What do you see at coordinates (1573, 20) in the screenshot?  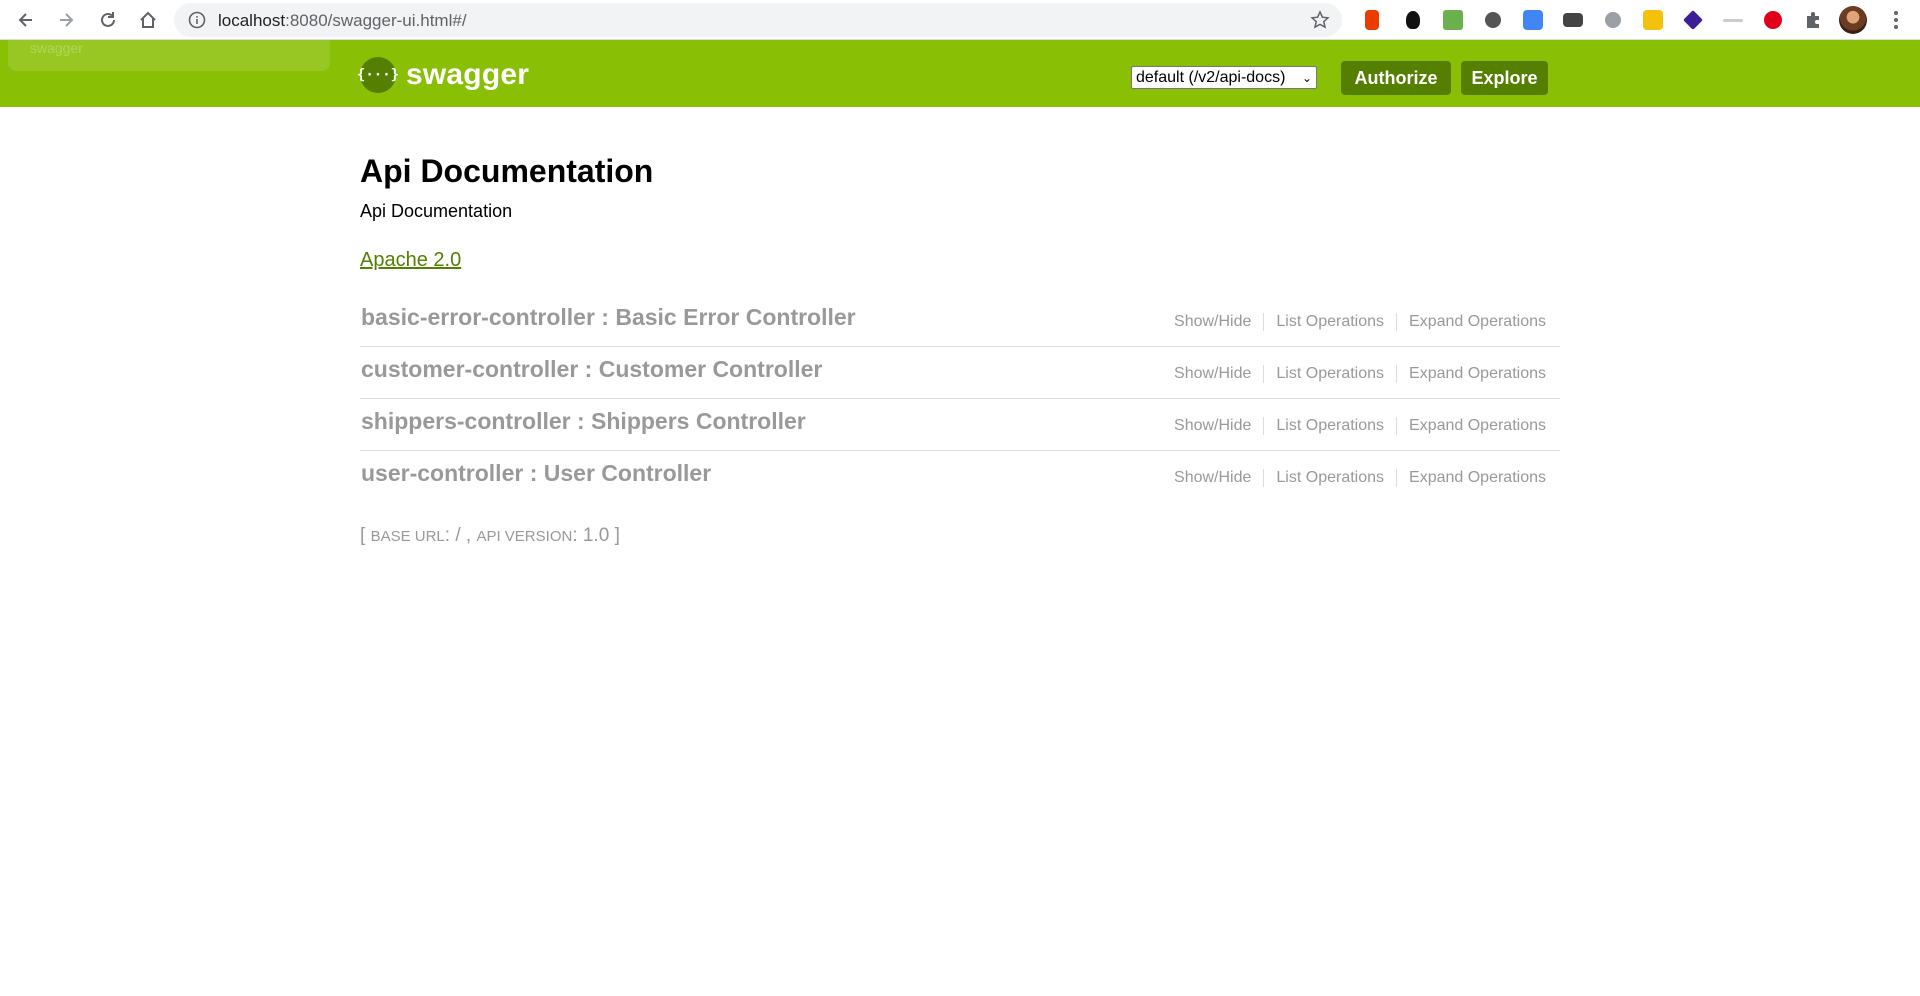 I see `glasses-extension-icon` at bounding box center [1573, 20].